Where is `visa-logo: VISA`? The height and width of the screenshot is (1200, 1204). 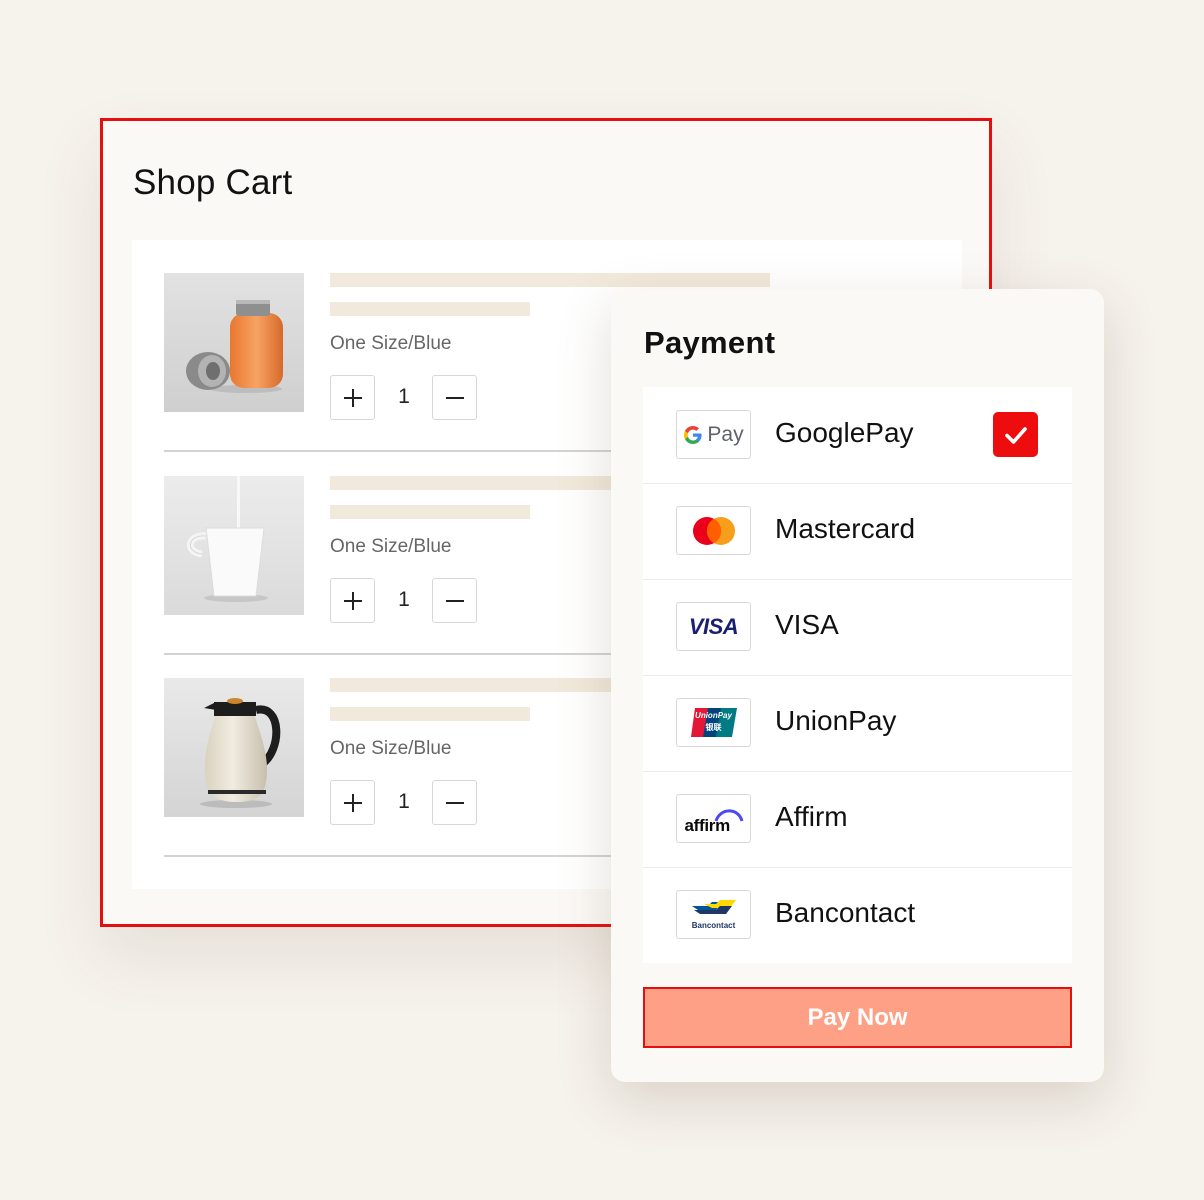
visa-logo: VISA is located at coordinates (713, 626).